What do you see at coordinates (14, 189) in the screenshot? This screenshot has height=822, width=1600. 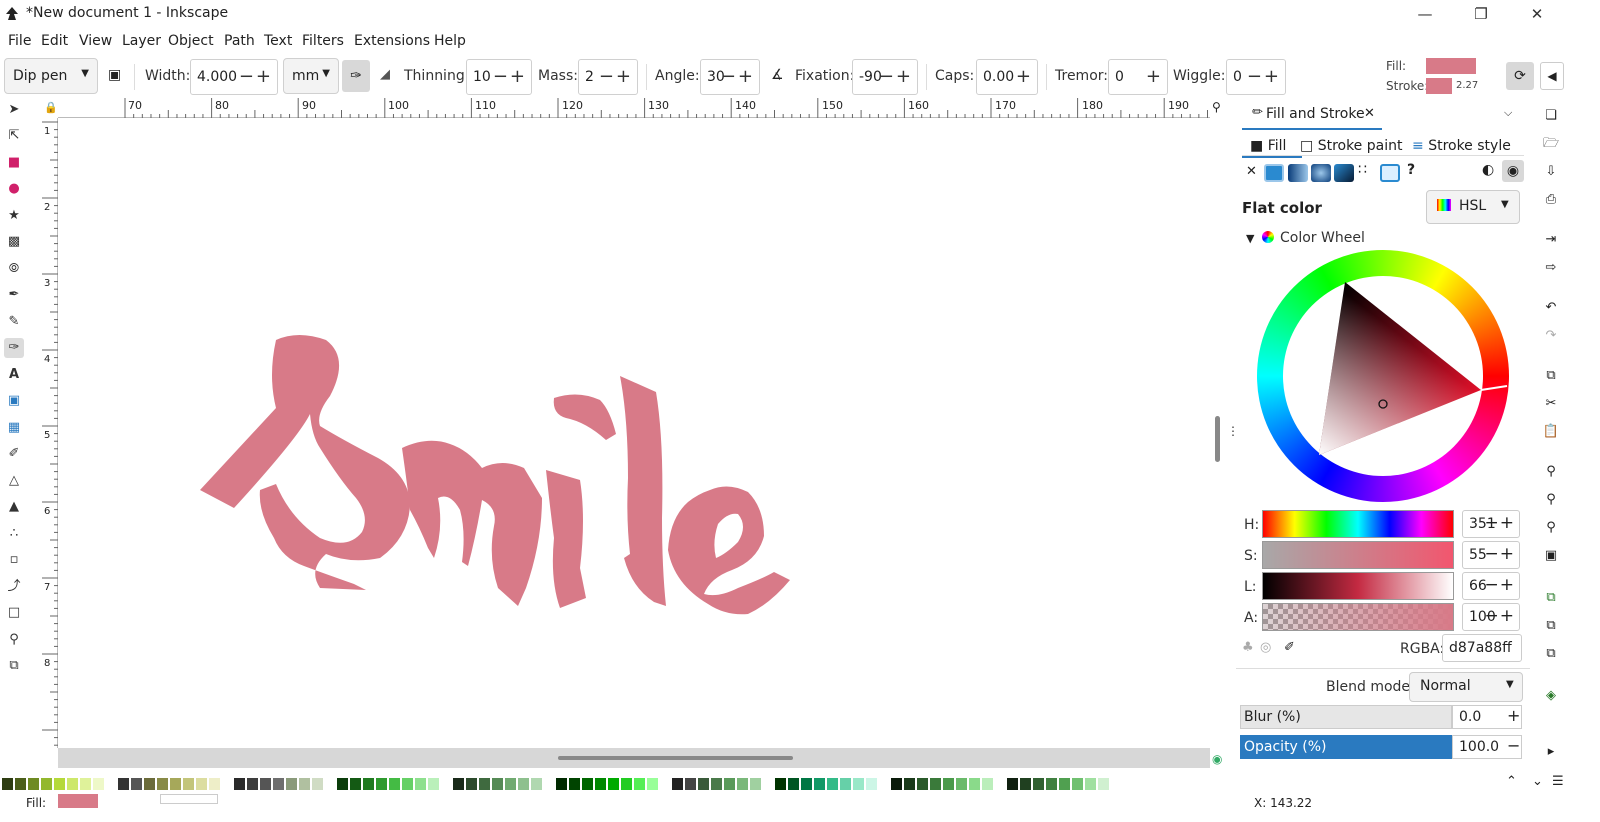 I see `ellipse-tool-icon: ●` at bounding box center [14, 189].